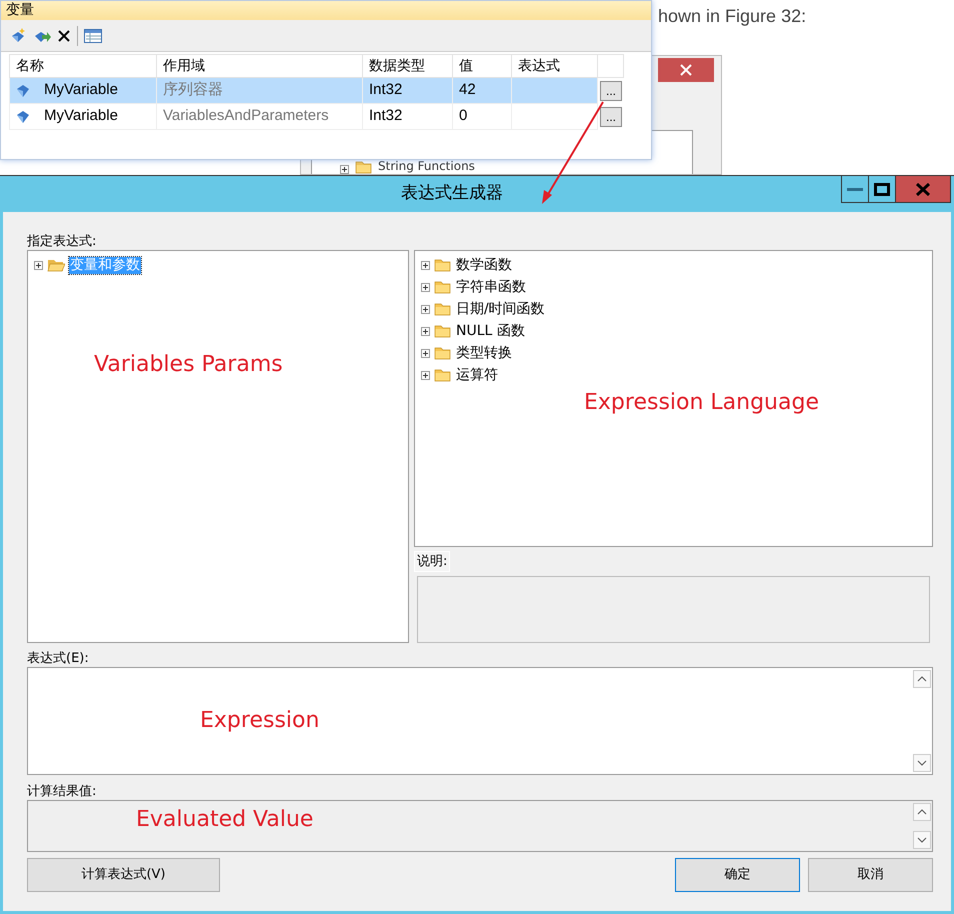 This screenshot has height=914, width=954. What do you see at coordinates (484, 265) in the screenshot?
I see `tree-item: 数学函数` at bounding box center [484, 265].